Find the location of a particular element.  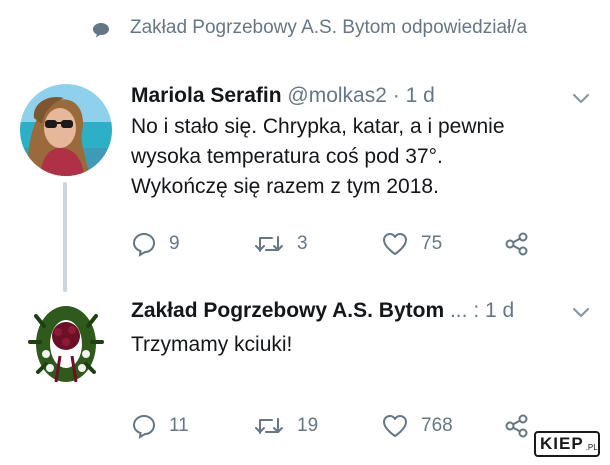

reply-count: 11 is located at coordinates (179, 425).